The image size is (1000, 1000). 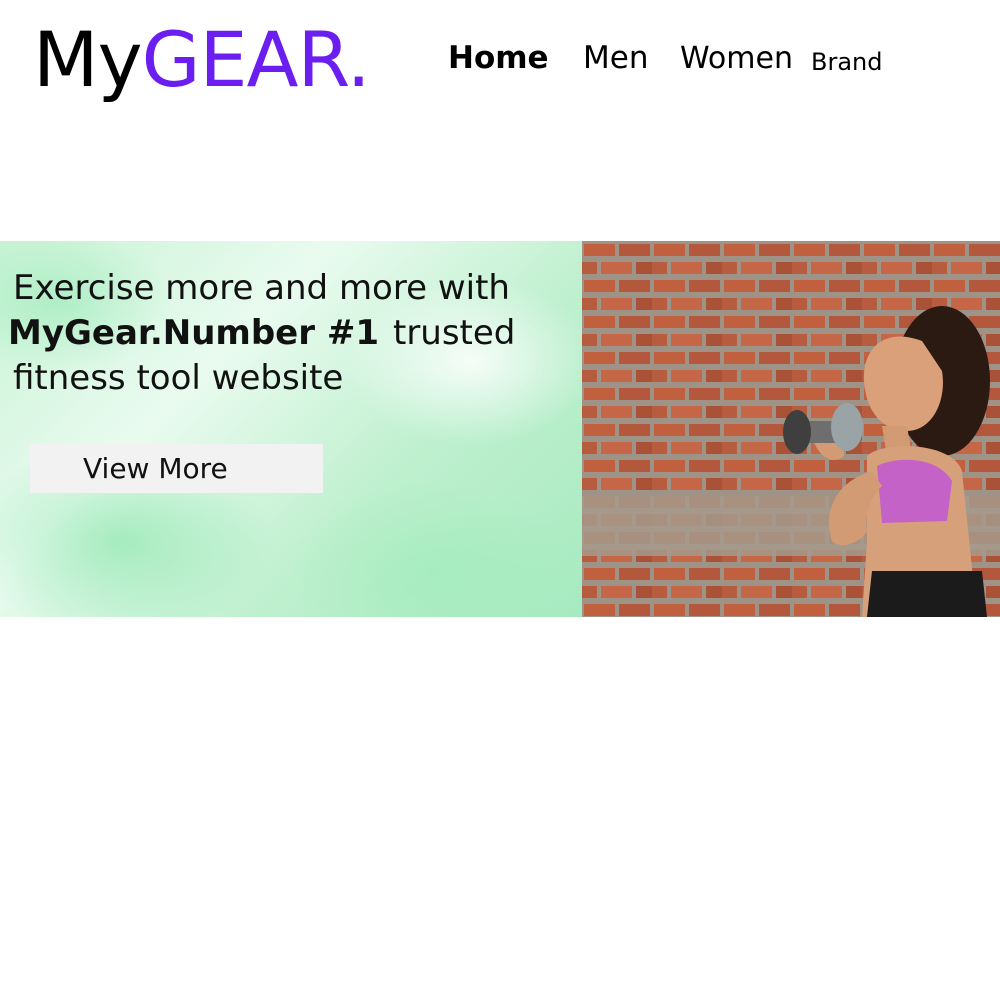 What do you see at coordinates (846, 62) in the screenshot?
I see `nav-link-brand: Brand` at bounding box center [846, 62].